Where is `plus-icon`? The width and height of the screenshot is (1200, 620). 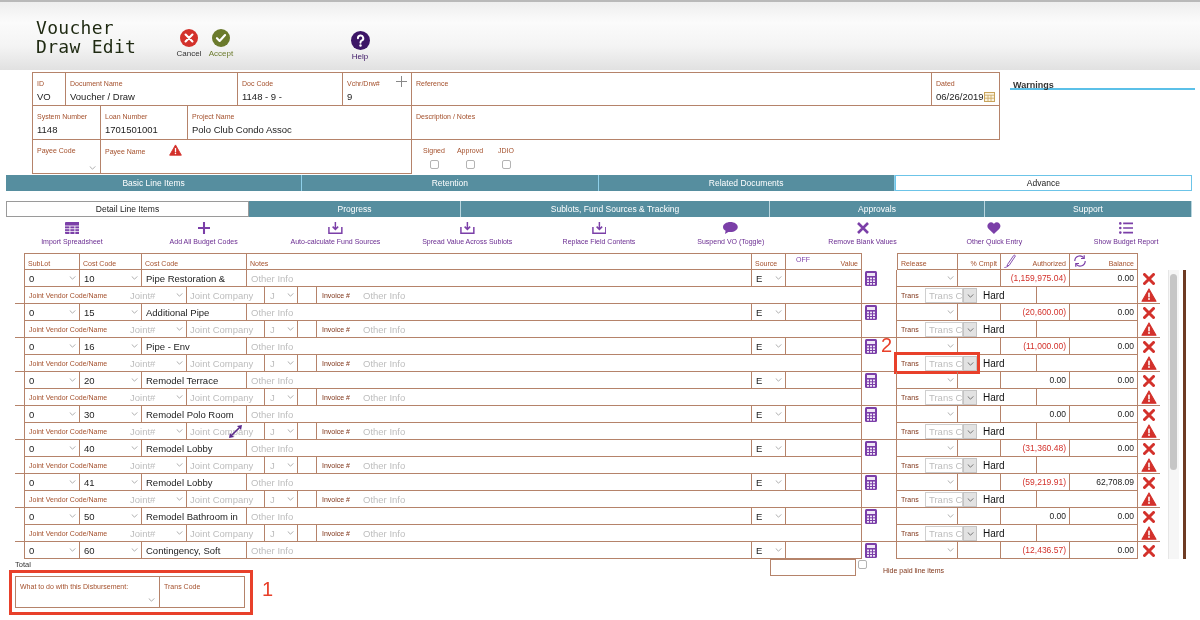 plus-icon is located at coordinates (401, 81).